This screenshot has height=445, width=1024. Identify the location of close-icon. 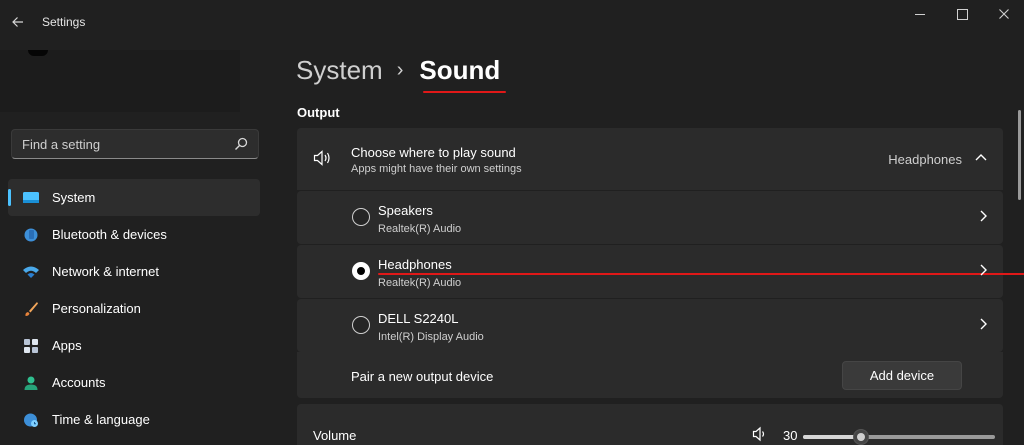
(1004, 14).